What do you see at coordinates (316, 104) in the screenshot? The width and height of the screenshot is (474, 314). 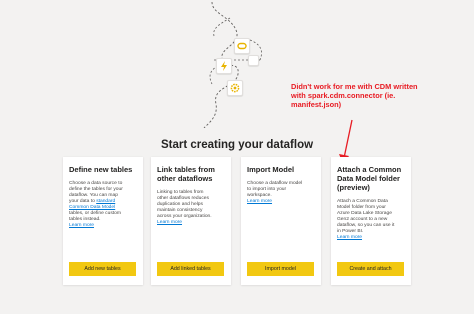 I see `annotation-line: manifest.json)` at bounding box center [316, 104].